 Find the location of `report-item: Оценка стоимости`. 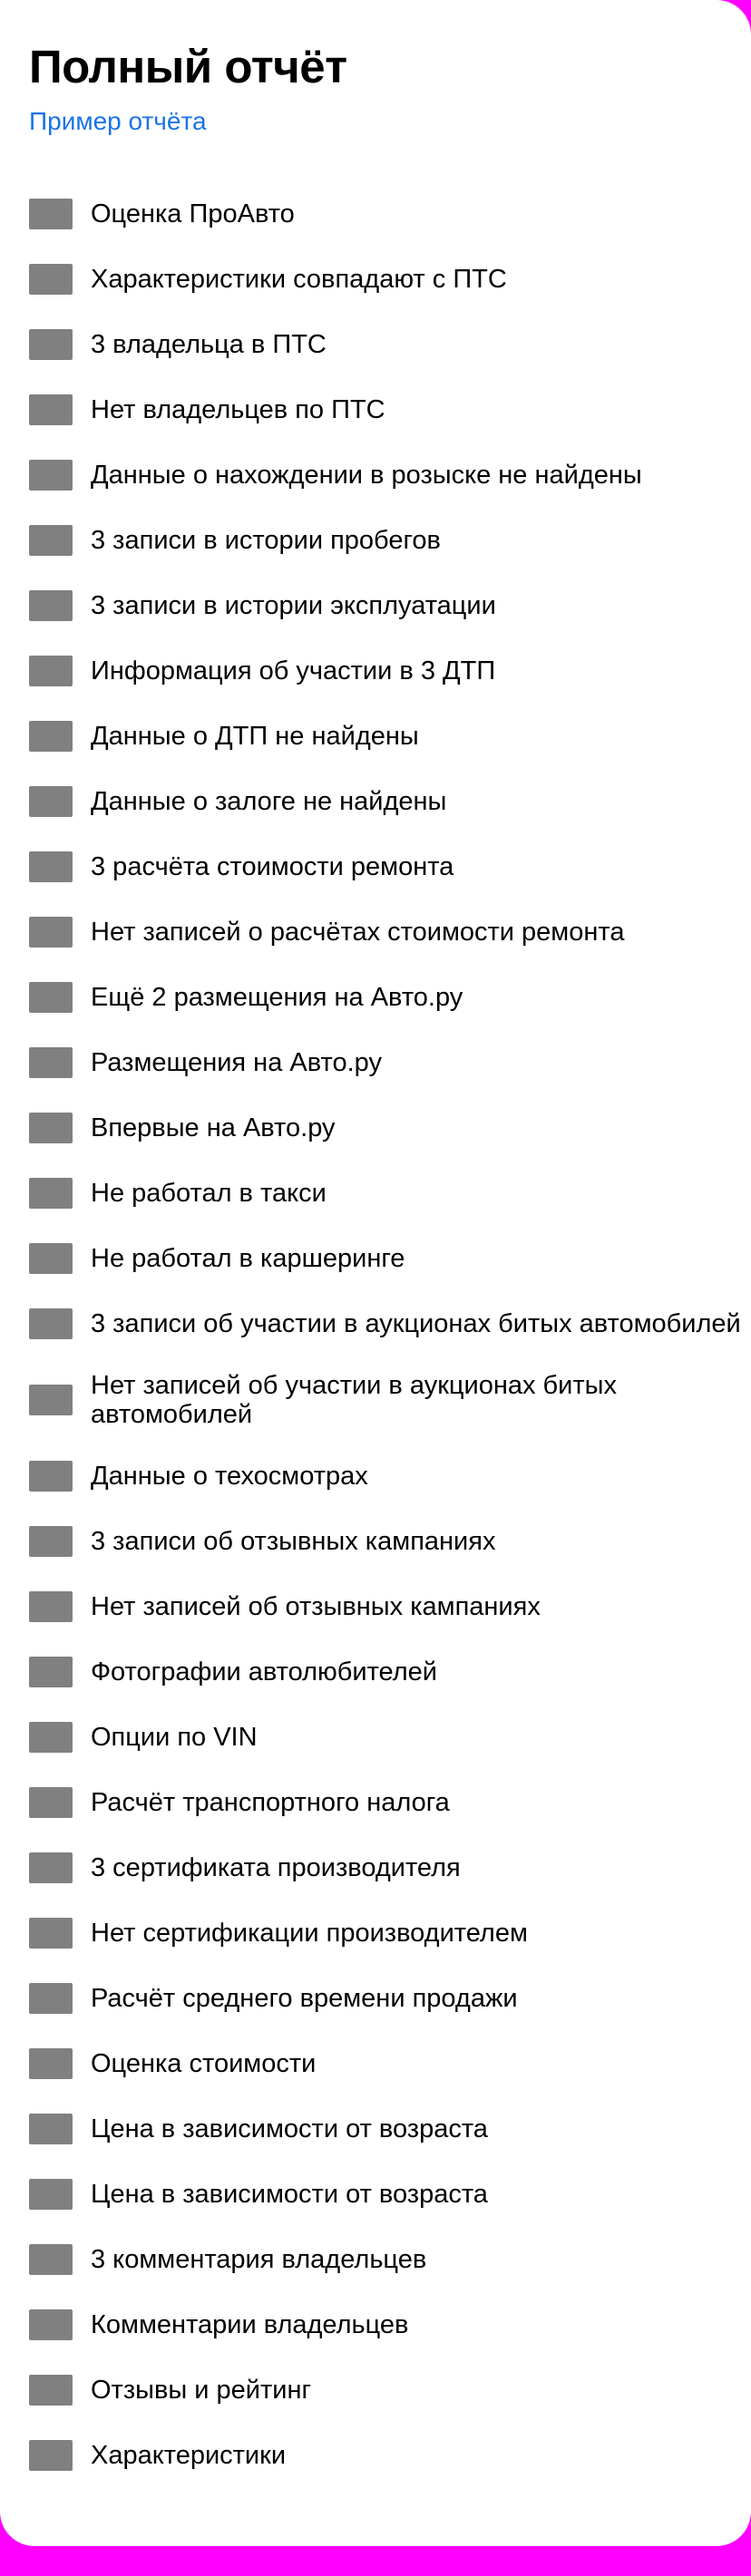

report-item: Оценка стоимости is located at coordinates (390, 2063).